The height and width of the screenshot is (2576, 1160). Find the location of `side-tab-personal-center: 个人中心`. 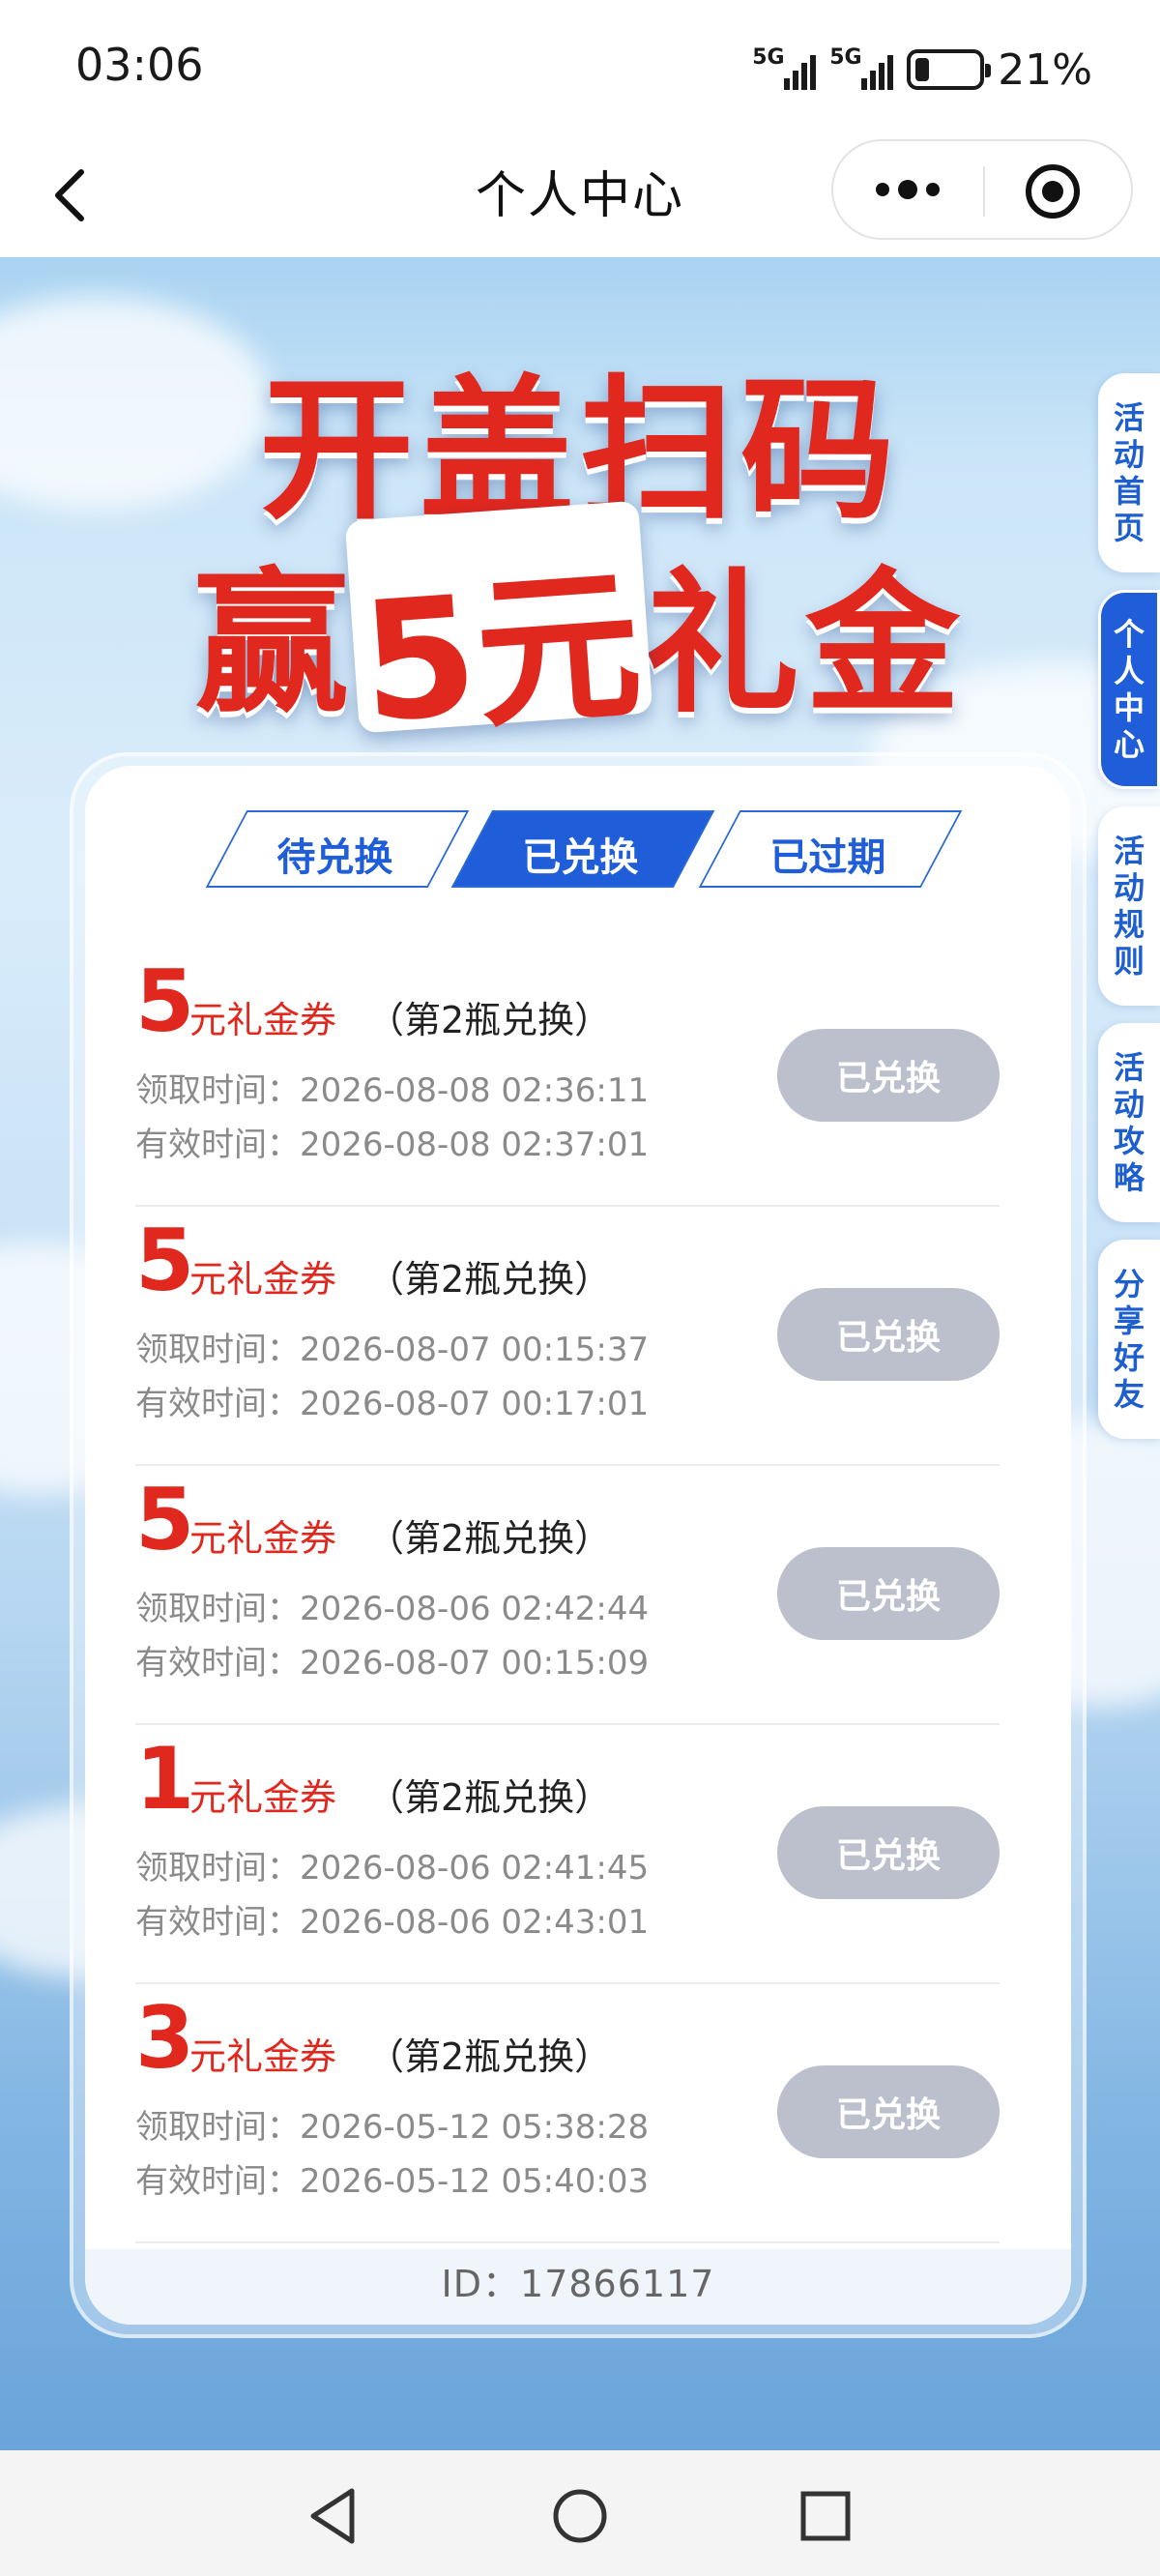

side-tab-personal-center: 个人中心 is located at coordinates (1129, 689).